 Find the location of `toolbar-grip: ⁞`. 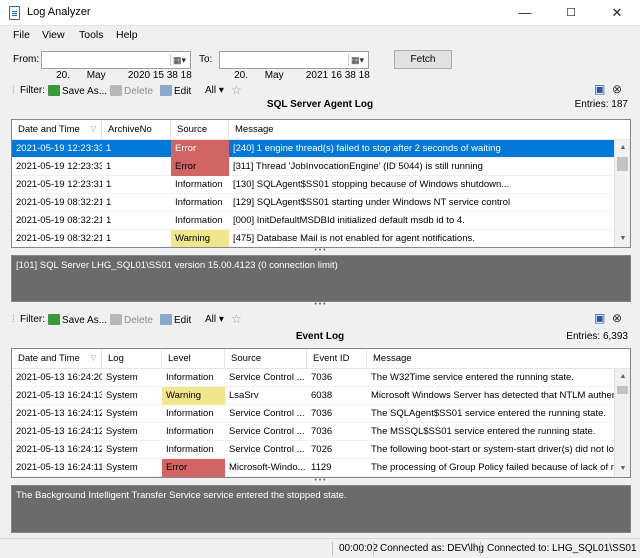

toolbar-grip: ⁞ is located at coordinates (13, 90).